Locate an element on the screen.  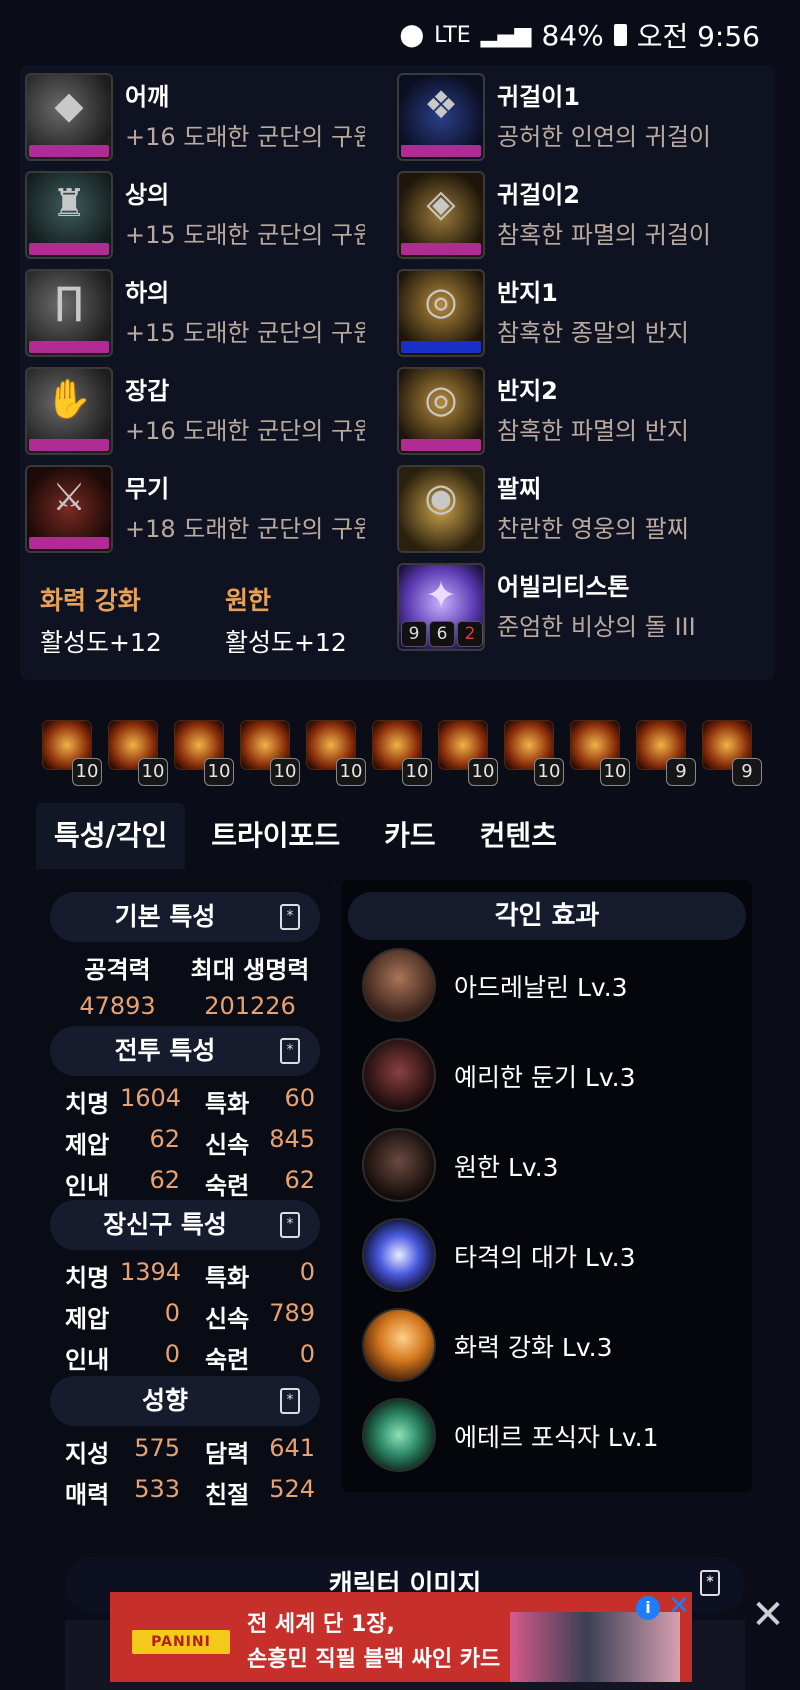
stat-value: 533 is located at coordinates (157, 1489).